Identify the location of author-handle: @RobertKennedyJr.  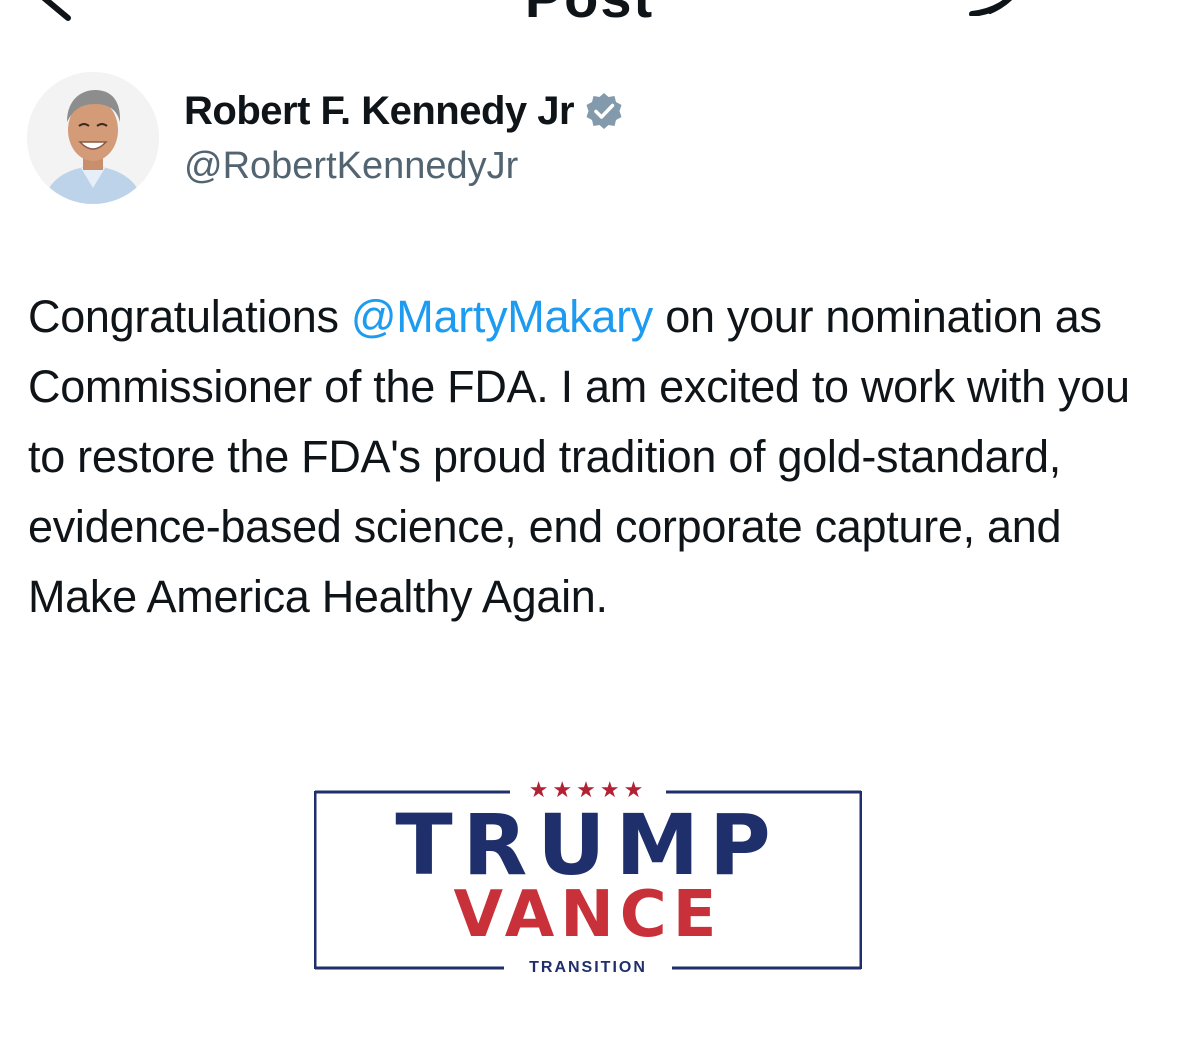
(351, 166).